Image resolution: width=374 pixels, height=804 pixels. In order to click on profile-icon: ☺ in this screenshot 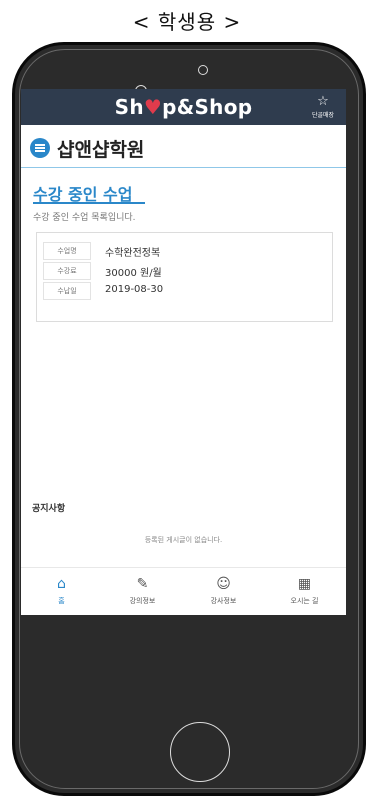, I will do `click(223, 584)`.